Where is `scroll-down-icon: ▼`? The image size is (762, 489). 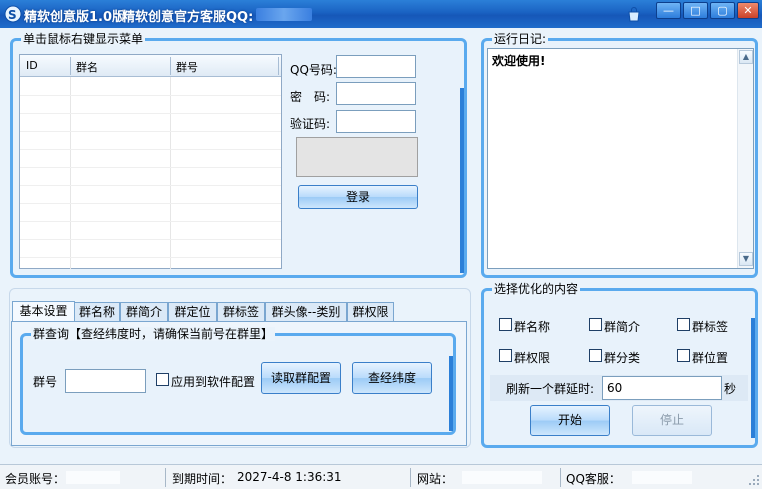
scroll-down-icon: ▼ is located at coordinates (746, 259).